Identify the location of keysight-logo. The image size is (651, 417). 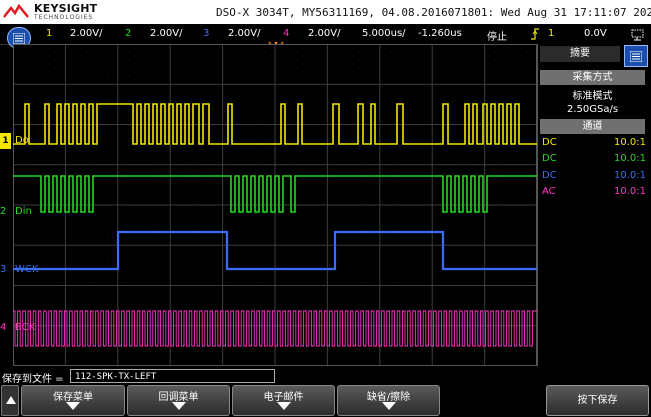
(16, 10).